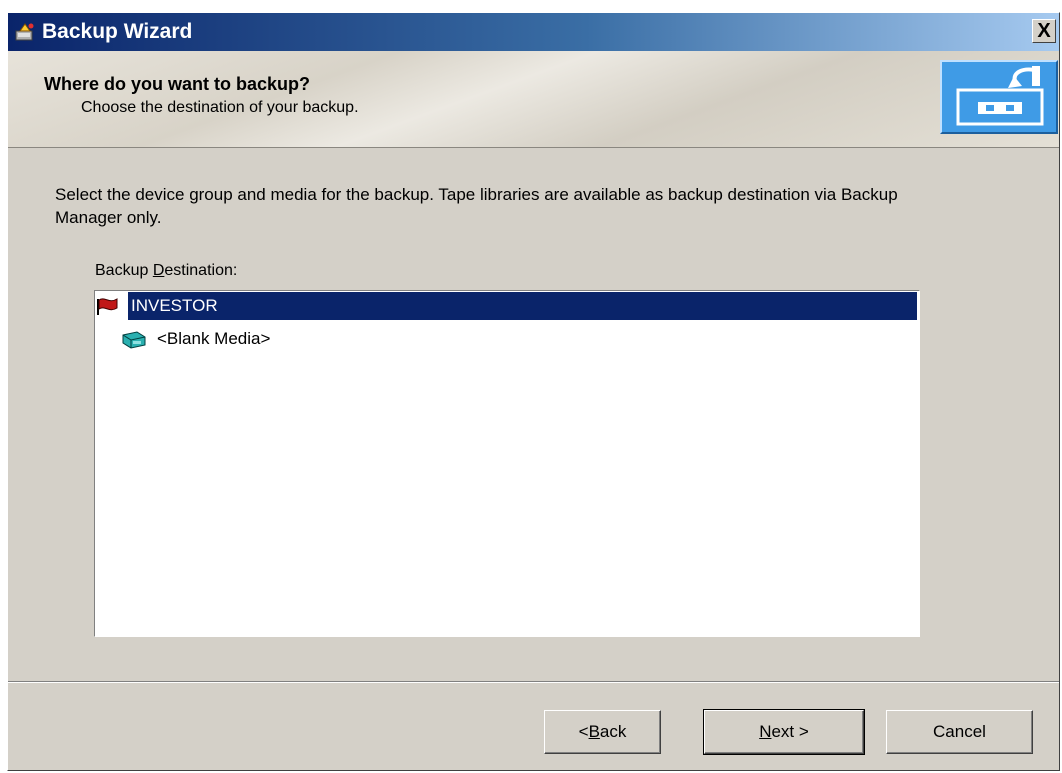 The image size is (1062, 773). I want to click on label-suffix: estination:, so click(201, 270).